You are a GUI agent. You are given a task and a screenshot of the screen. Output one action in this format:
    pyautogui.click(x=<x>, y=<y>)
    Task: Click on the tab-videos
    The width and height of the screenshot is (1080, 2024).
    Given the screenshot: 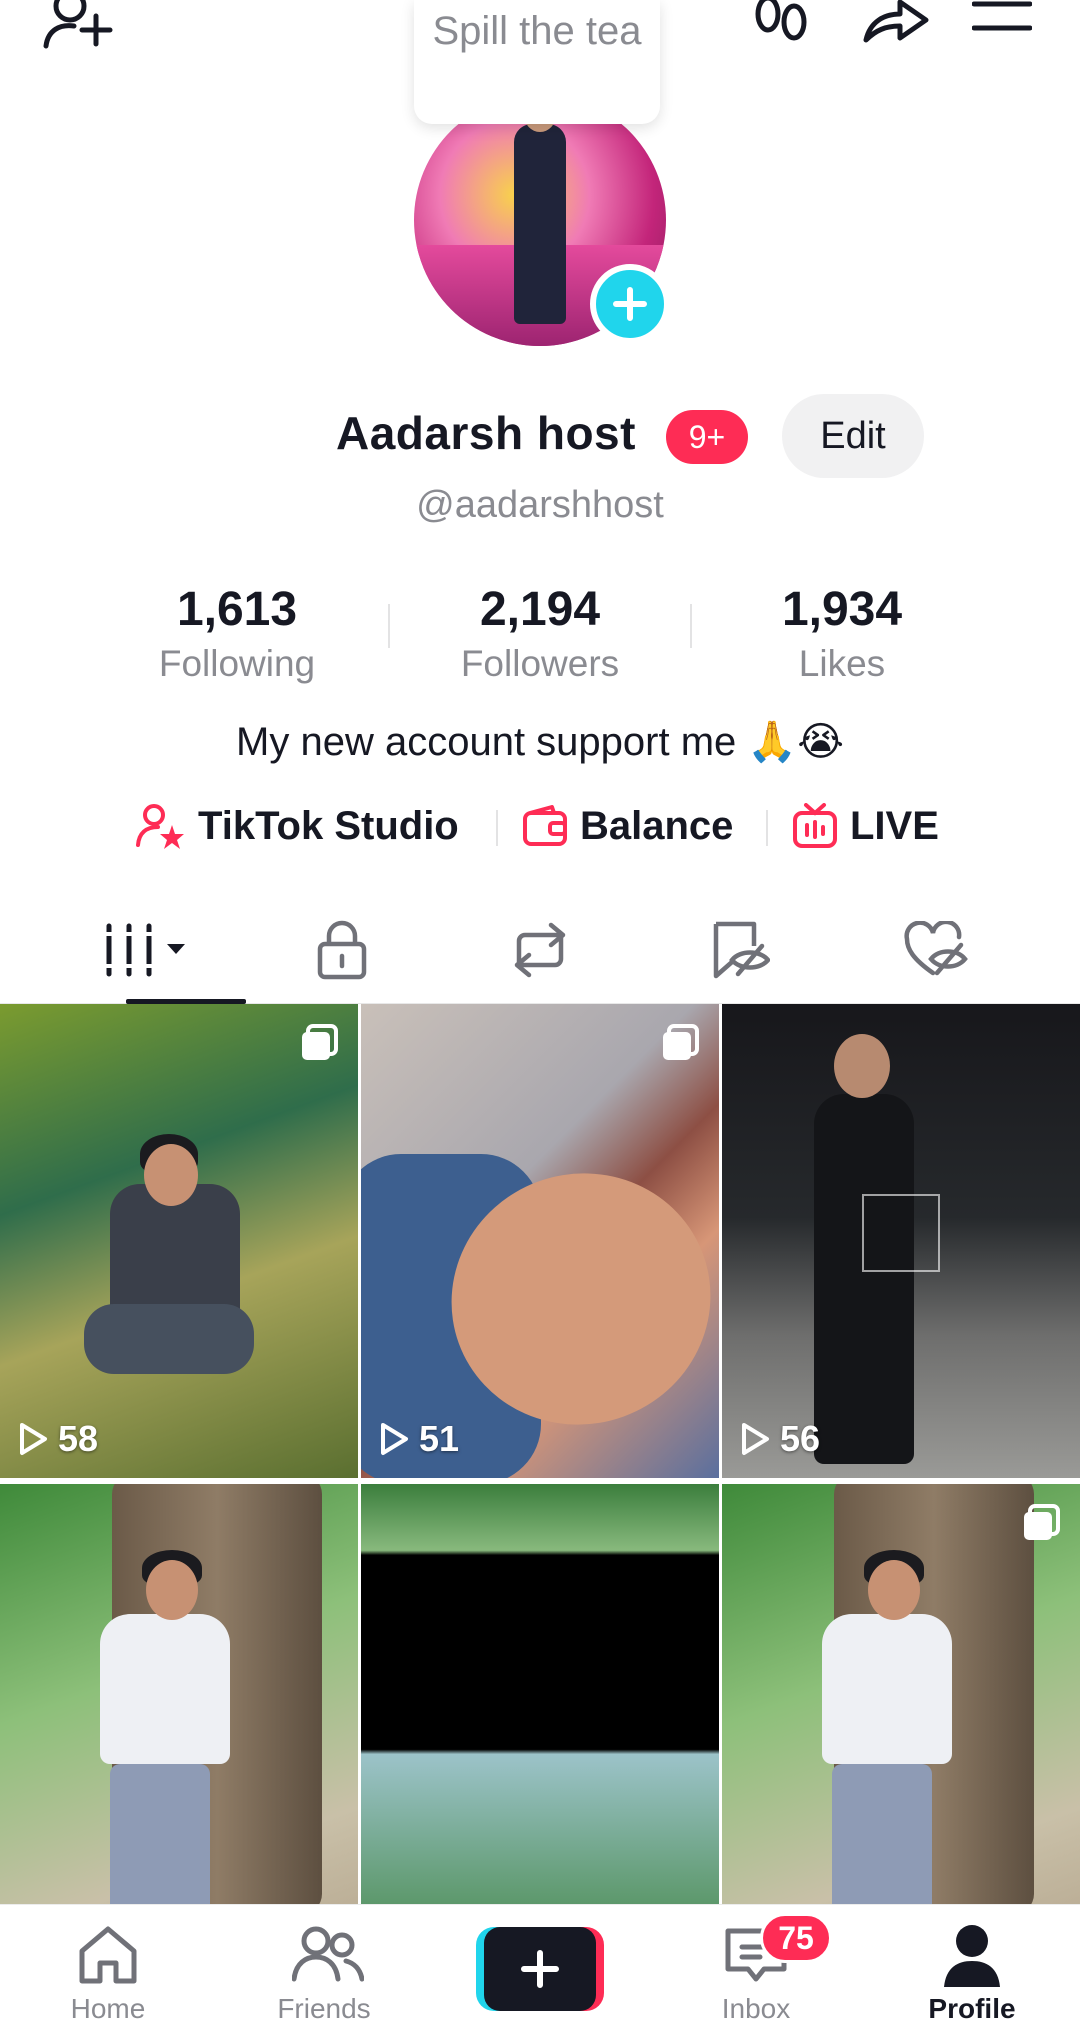 What is the action you would take?
    pyautogui.click(x=148, y=950)
    